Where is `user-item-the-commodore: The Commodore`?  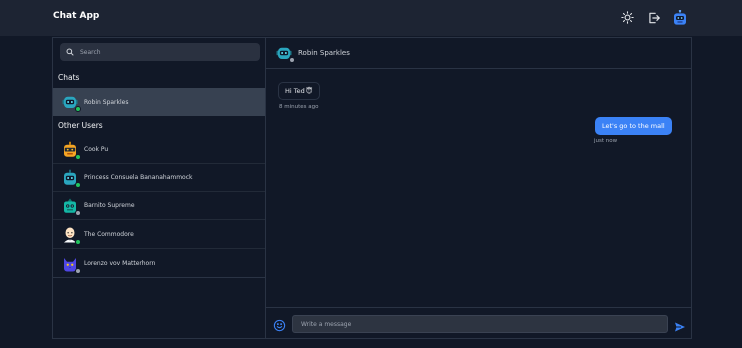
user-item-the-commodore: The Commodore is located at coordinates (159, 235).